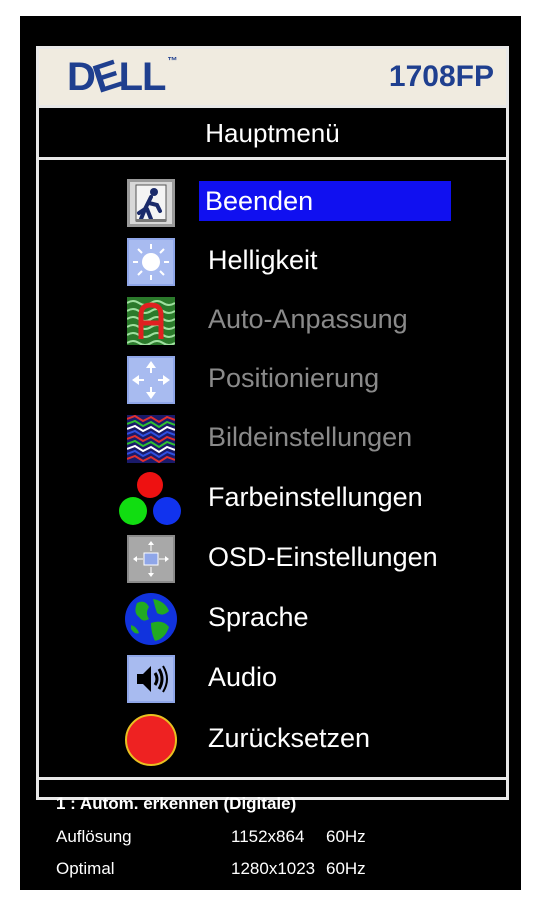 The height and width of the screenshot is (906, 540). What do you see at coordinates (151, 321) in the screenshot?
I see `auto-adjust-icon` at bounding box center [151, 321].